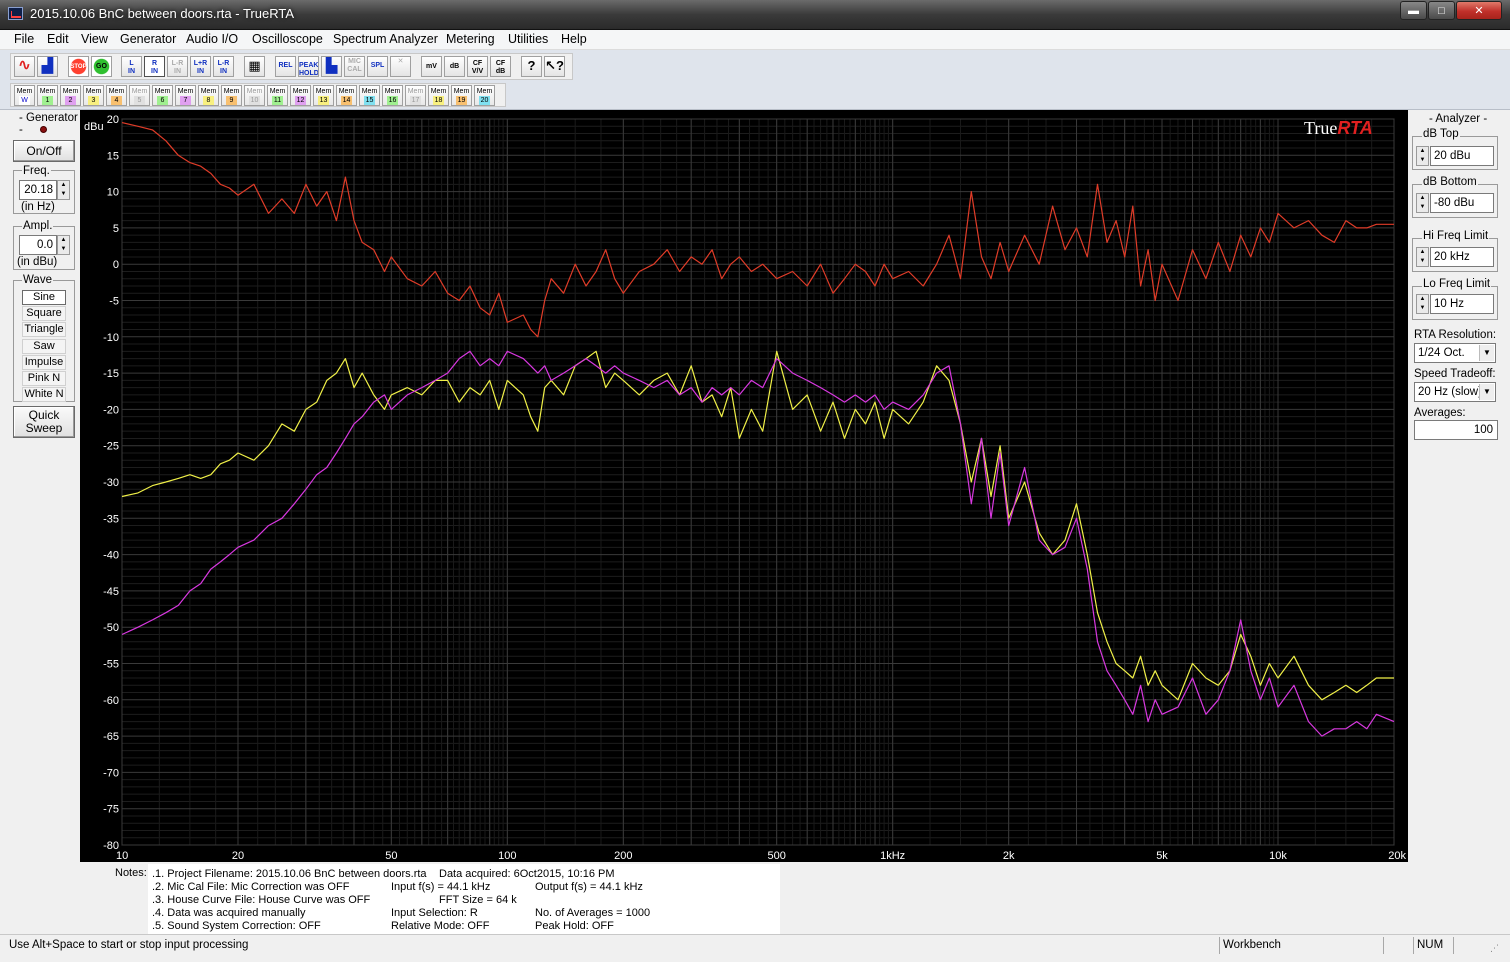 This screenshot has height=962, width=1510. What do you see at coordinates (185, 95) in the screenshot?
I see `memory-7-button: Mem 7` at bounding box center [185, 95].